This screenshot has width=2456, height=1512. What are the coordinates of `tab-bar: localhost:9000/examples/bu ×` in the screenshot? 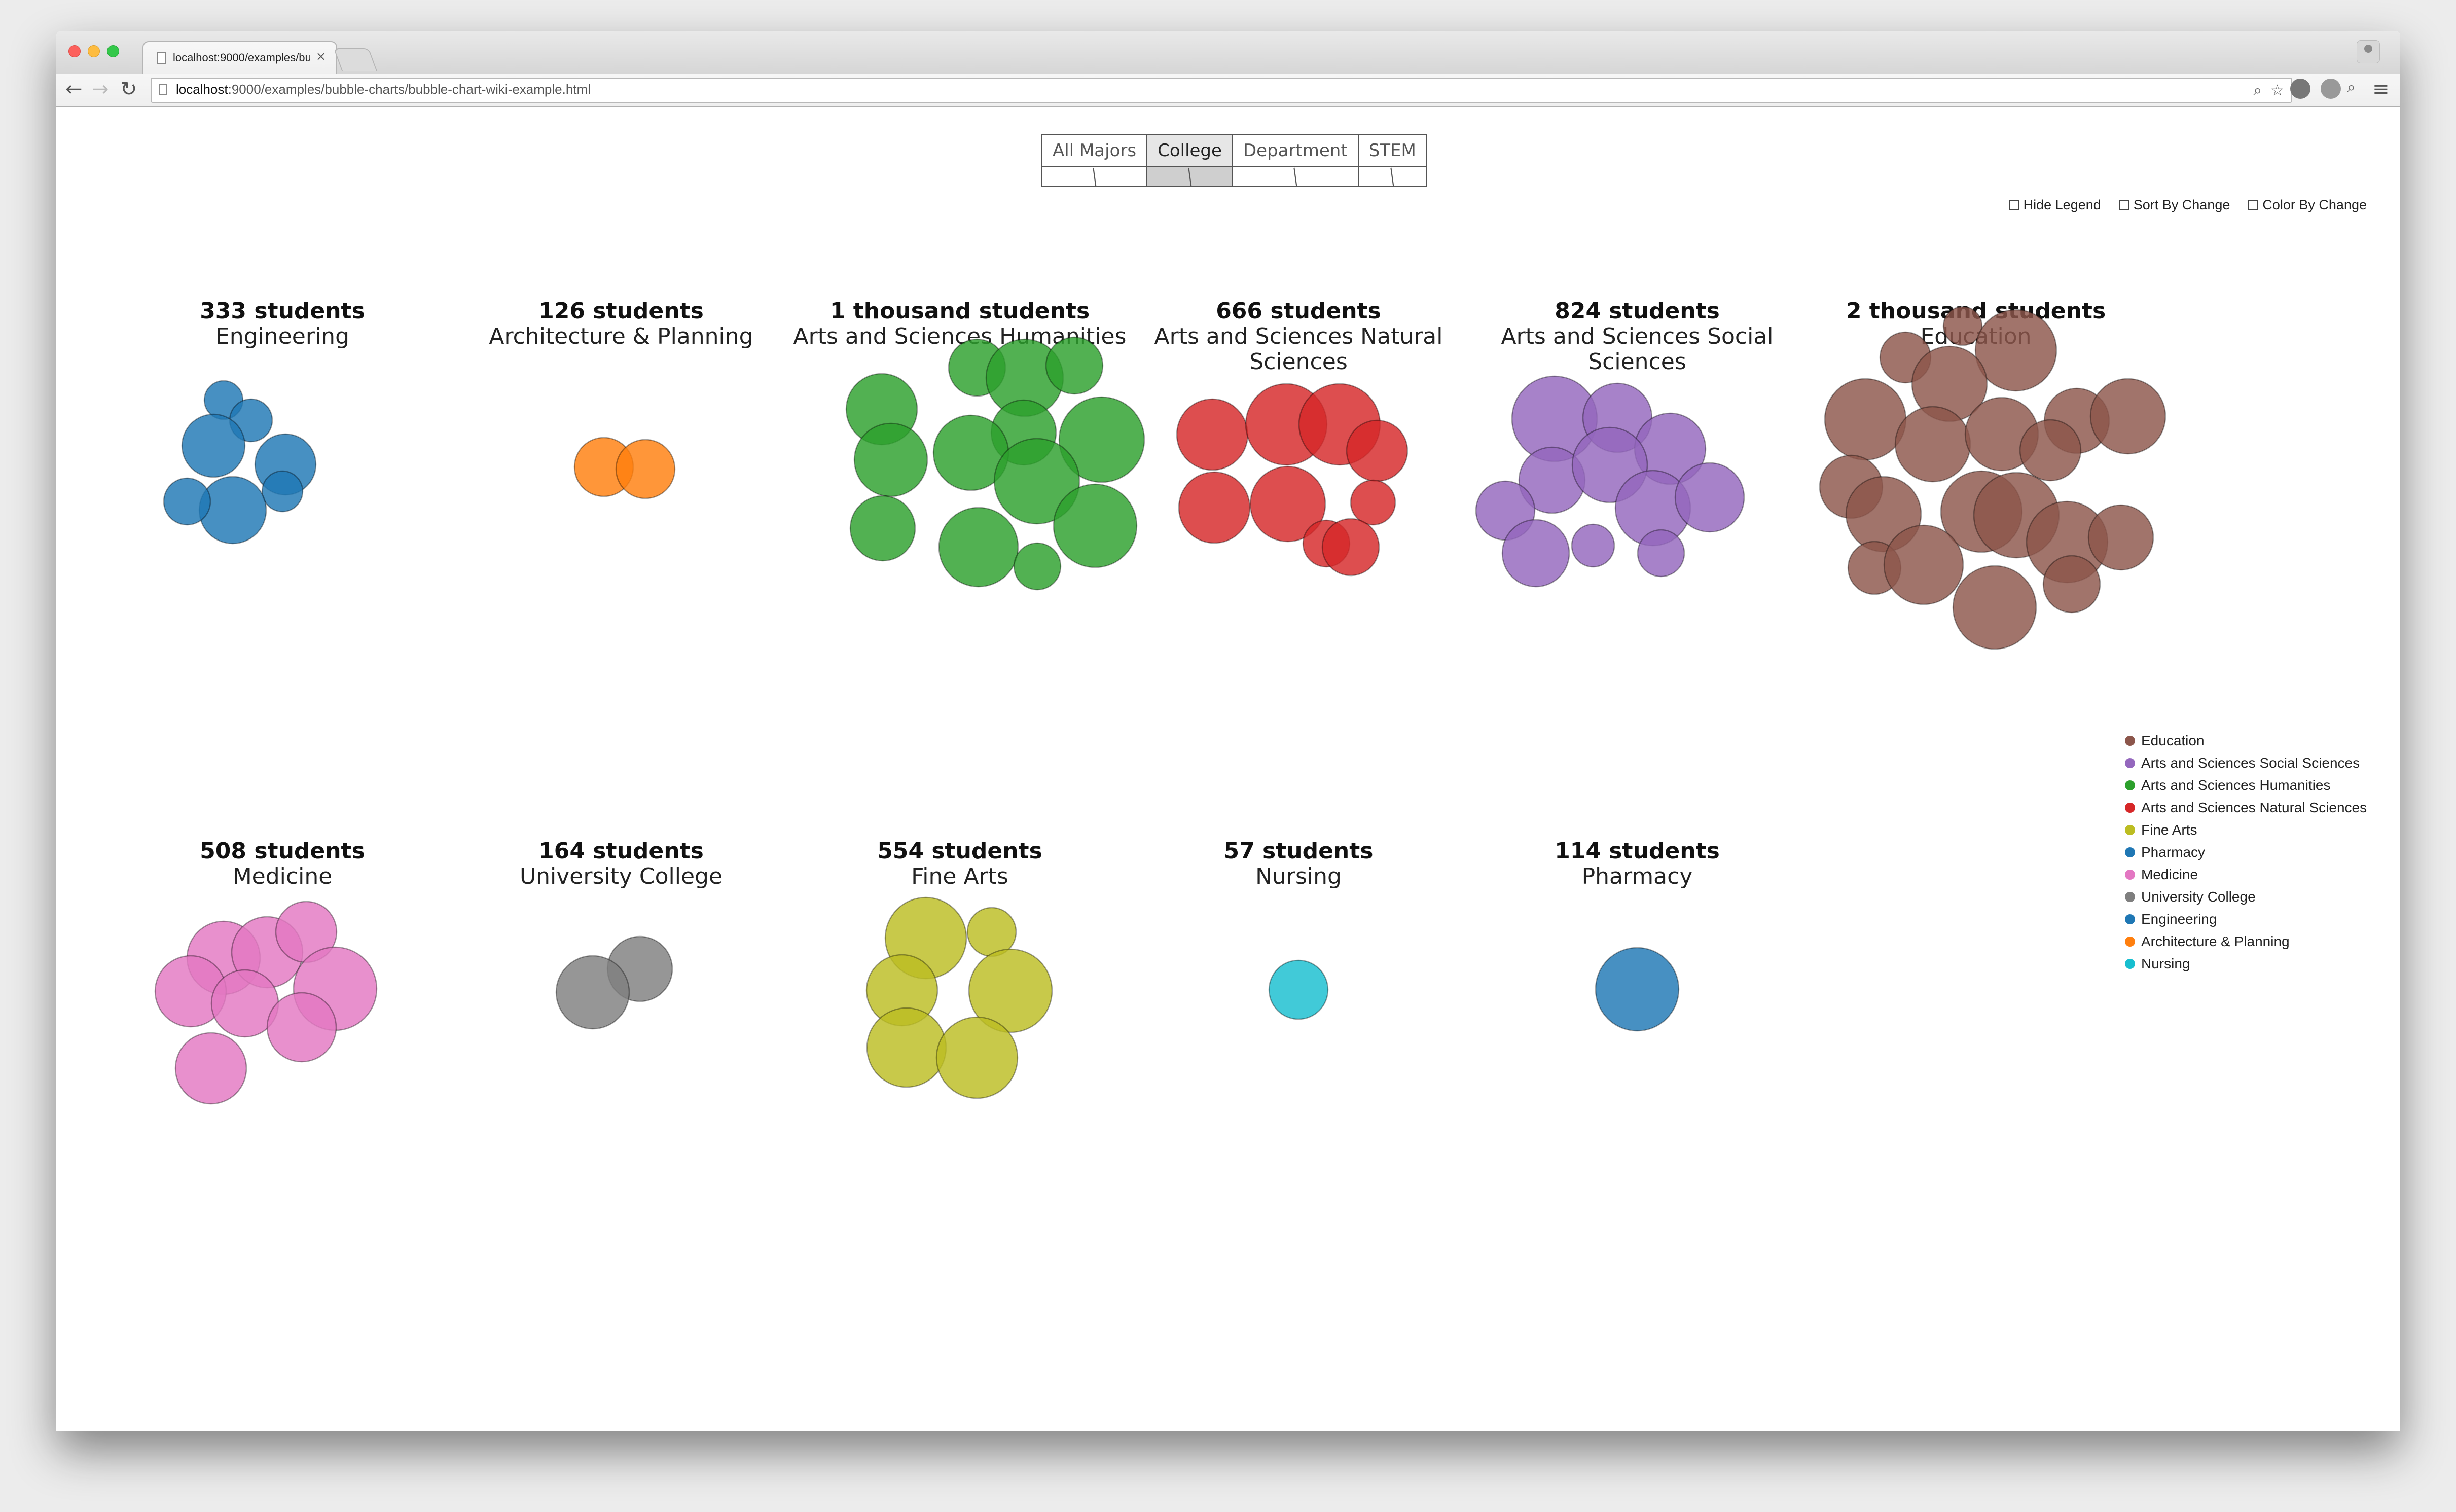 It's located at (1228, 53).